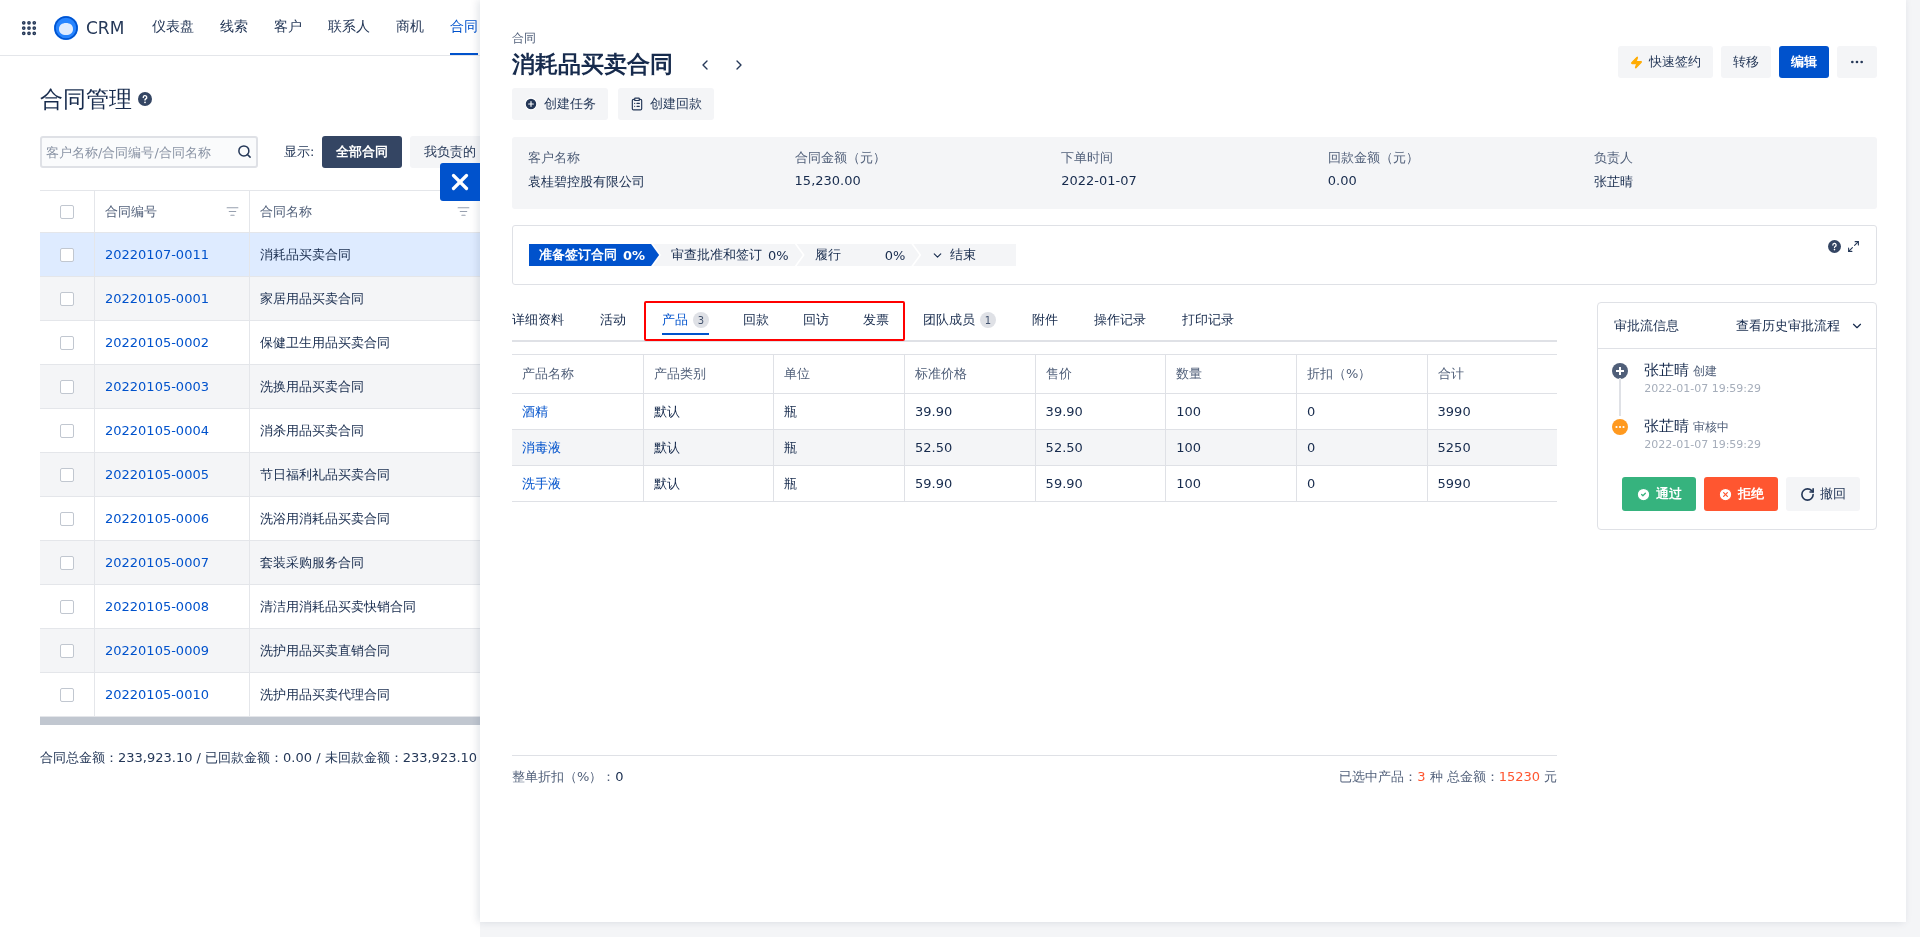 This screenshot has width=1920, height=937. What do you see at coordinates (362, 152) in the screenshot?
I see `filter-button: 全部合同` at bounding box center [362, 152].